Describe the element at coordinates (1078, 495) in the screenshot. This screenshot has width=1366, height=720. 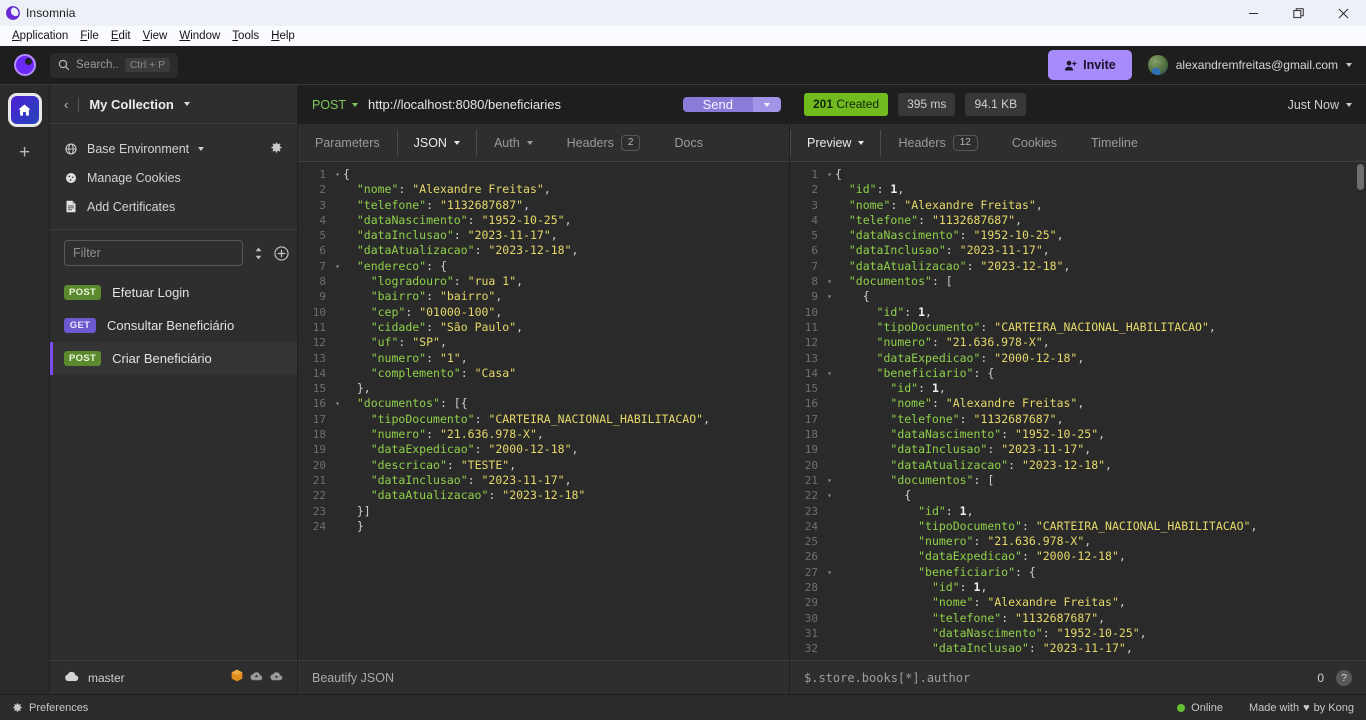
I see `code-line: 22 ▾ {` at that location.